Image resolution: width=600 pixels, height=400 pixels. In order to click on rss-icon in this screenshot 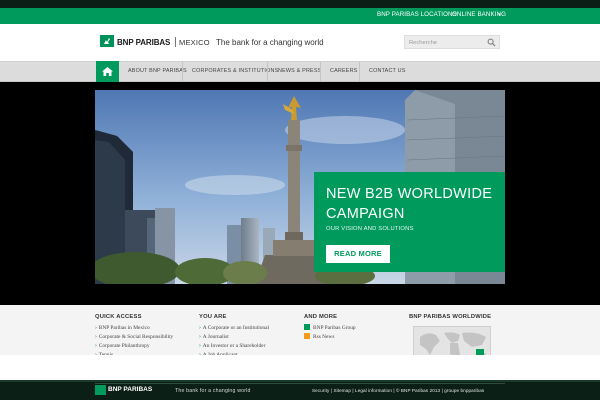, I will do `click(307, 336)`.